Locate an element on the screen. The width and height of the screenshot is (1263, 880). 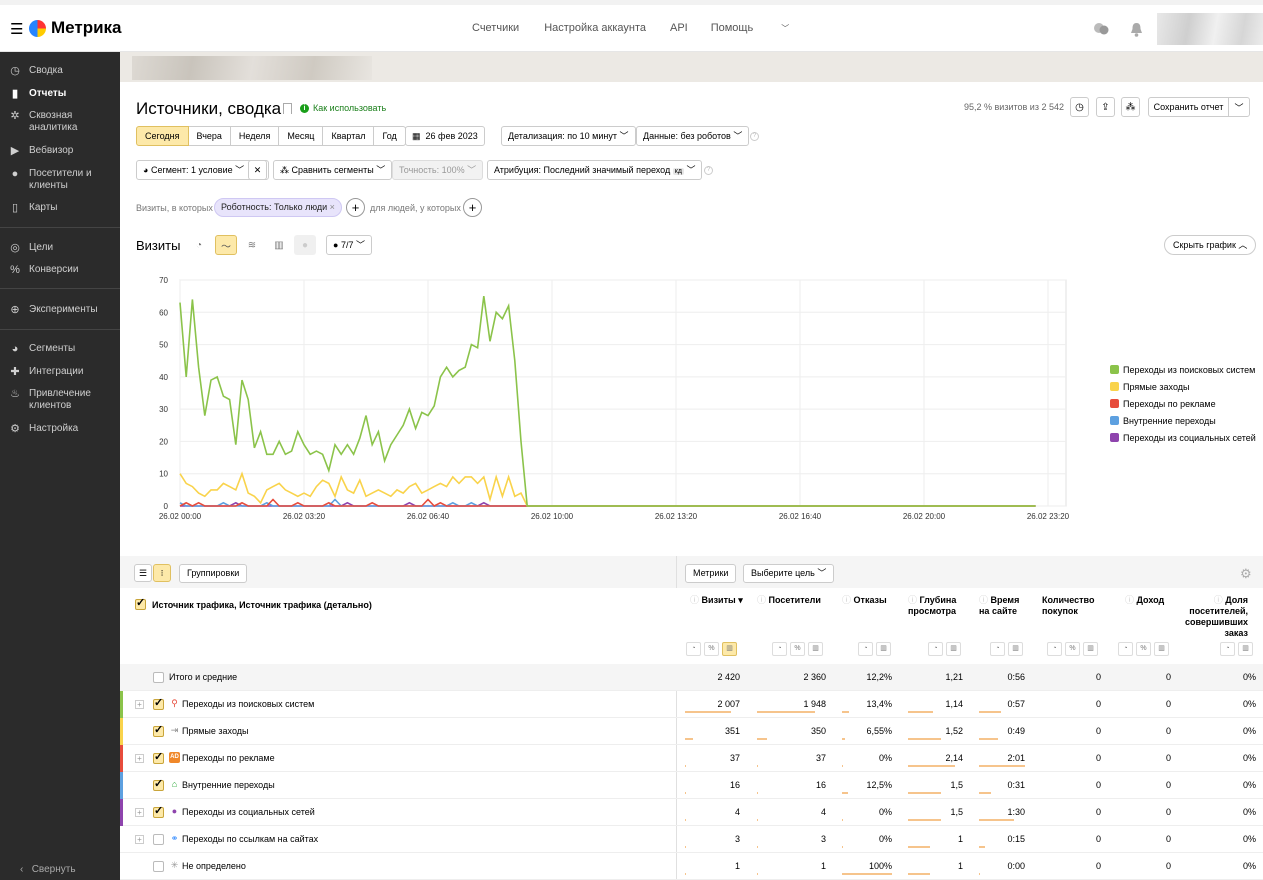
share-button: ⁂ is located at coordinates (1130, 107).